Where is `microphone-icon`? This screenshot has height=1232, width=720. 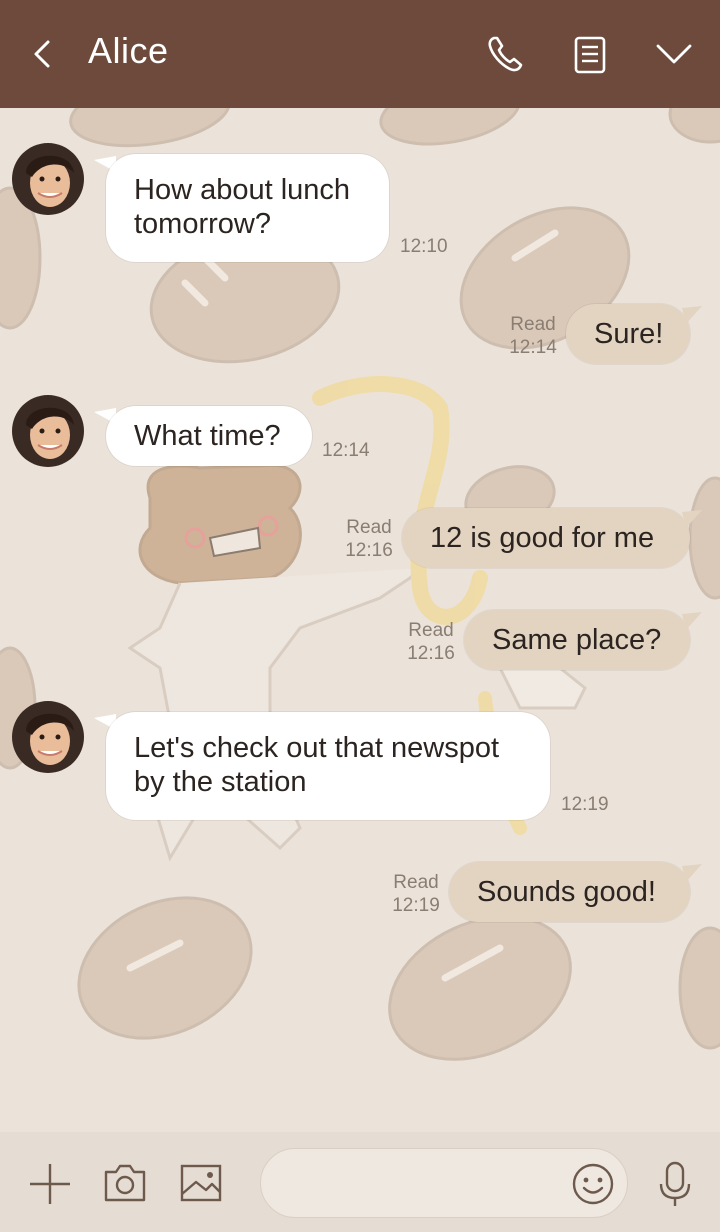 microphone-icon is located at coordinates (675, 1184).